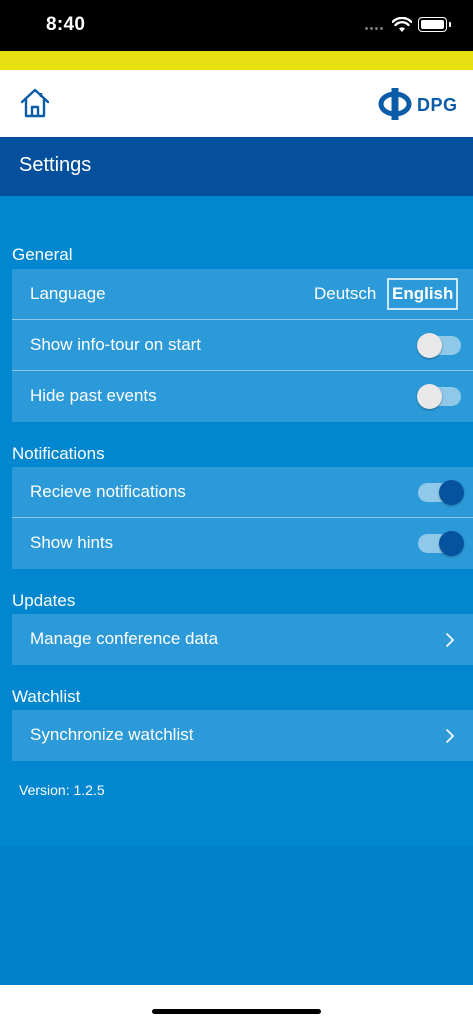  I want to click on info-tour-row: Show info-tour on start, so click(242, 345).